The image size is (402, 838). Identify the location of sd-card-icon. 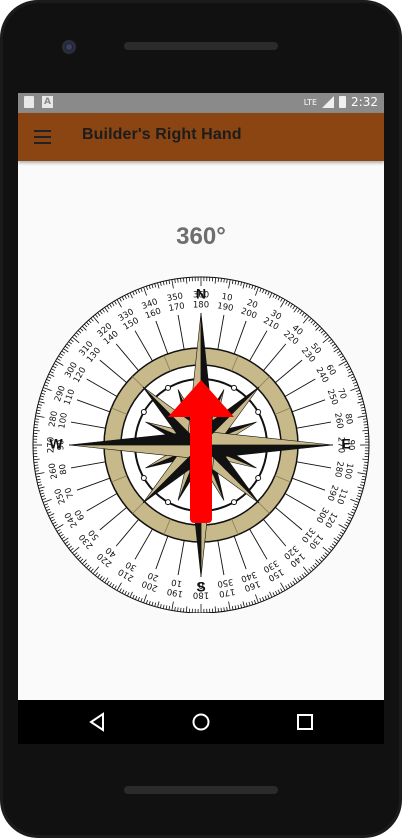
(29, 102).